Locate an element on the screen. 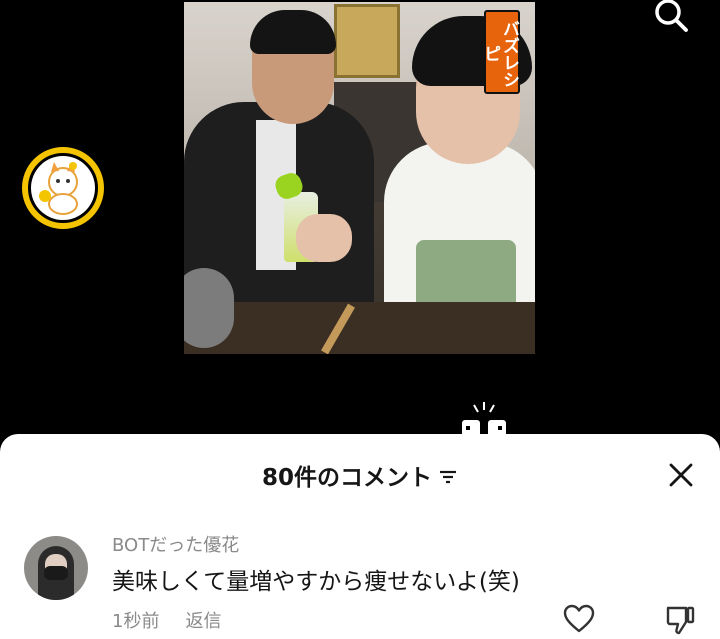 The height and width of the screenshot is (639, 720). video-badge: バズレシピ is located at coordinates (500, 52).